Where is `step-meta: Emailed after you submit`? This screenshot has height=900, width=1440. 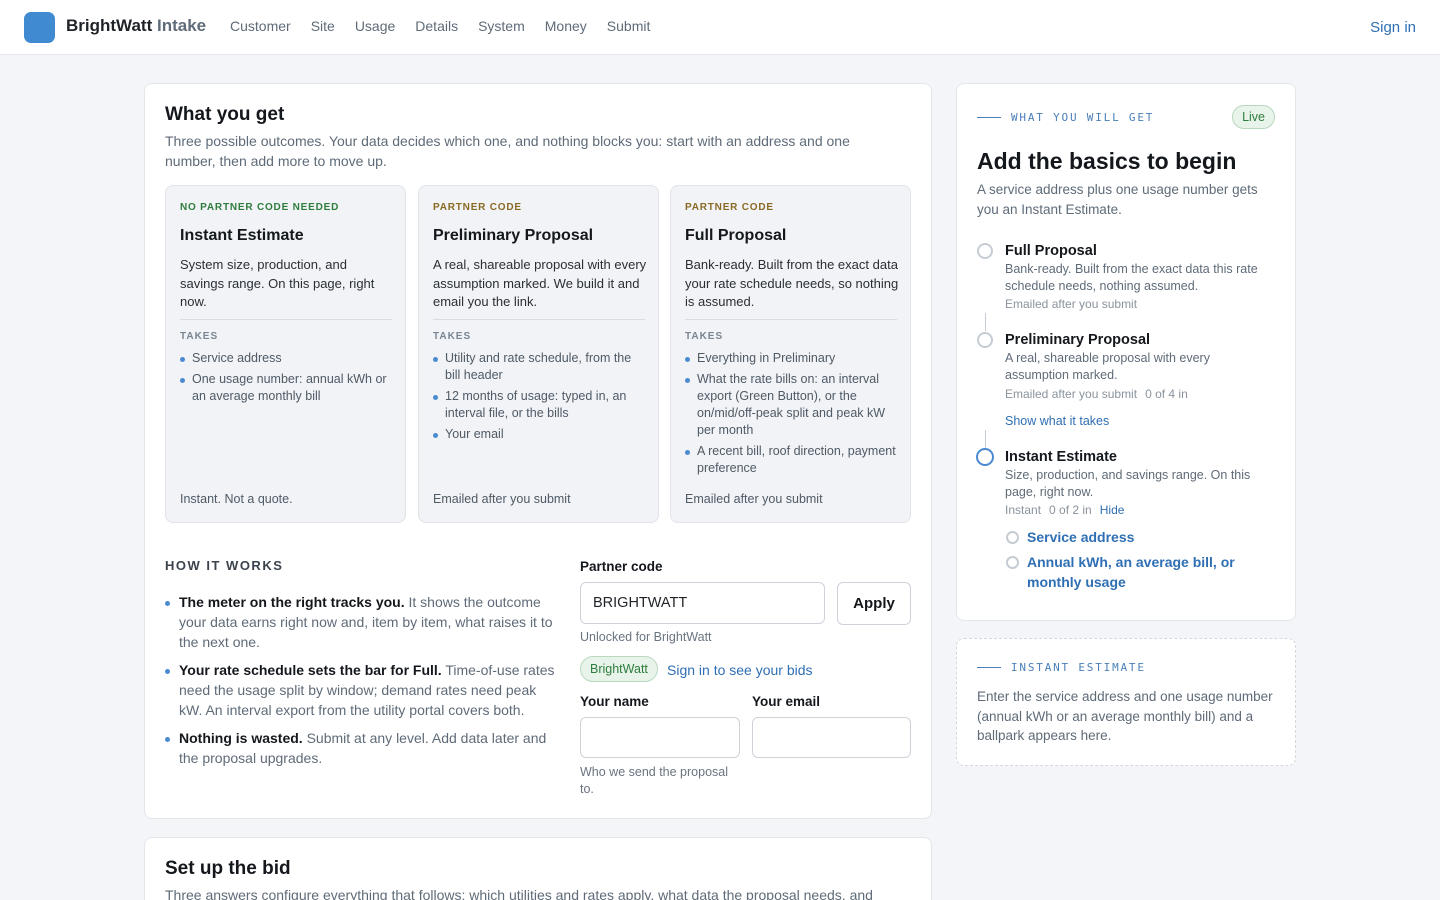 step-meta: Emailed after you submit is located at coordinates (1071, 304).